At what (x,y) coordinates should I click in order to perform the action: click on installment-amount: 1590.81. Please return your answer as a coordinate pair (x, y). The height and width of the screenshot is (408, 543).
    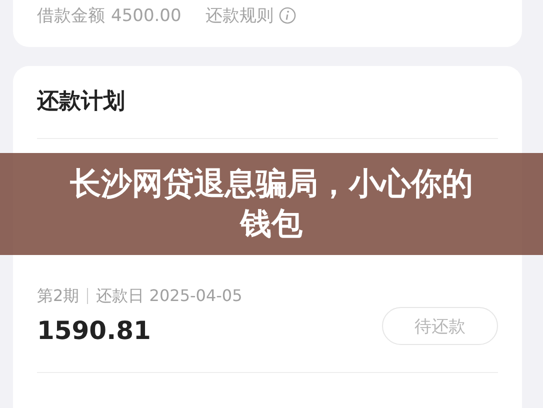
    Looking at the image, I should click on (94, 331).